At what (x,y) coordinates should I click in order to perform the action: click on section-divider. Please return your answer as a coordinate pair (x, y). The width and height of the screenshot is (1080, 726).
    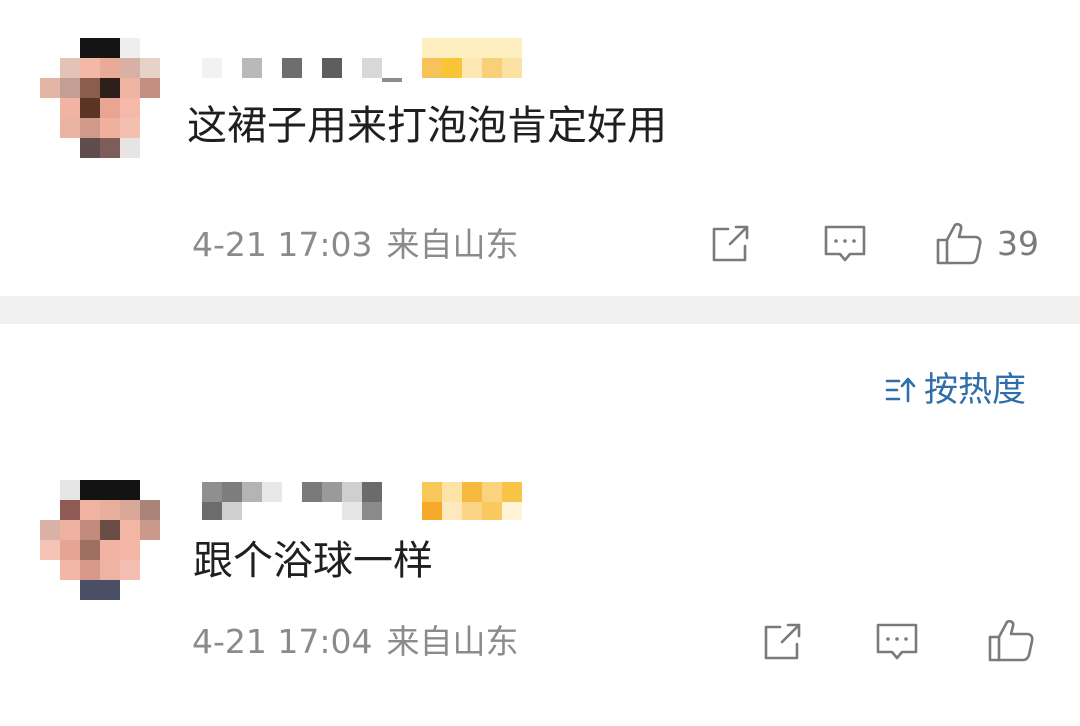
    Looking at the image, I should click on (540, 310).